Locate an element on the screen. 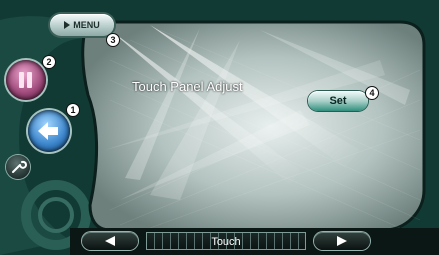 The height and width of the screenshot is (255, 439). menu-button: MENU is located at coordinates (82, 25).